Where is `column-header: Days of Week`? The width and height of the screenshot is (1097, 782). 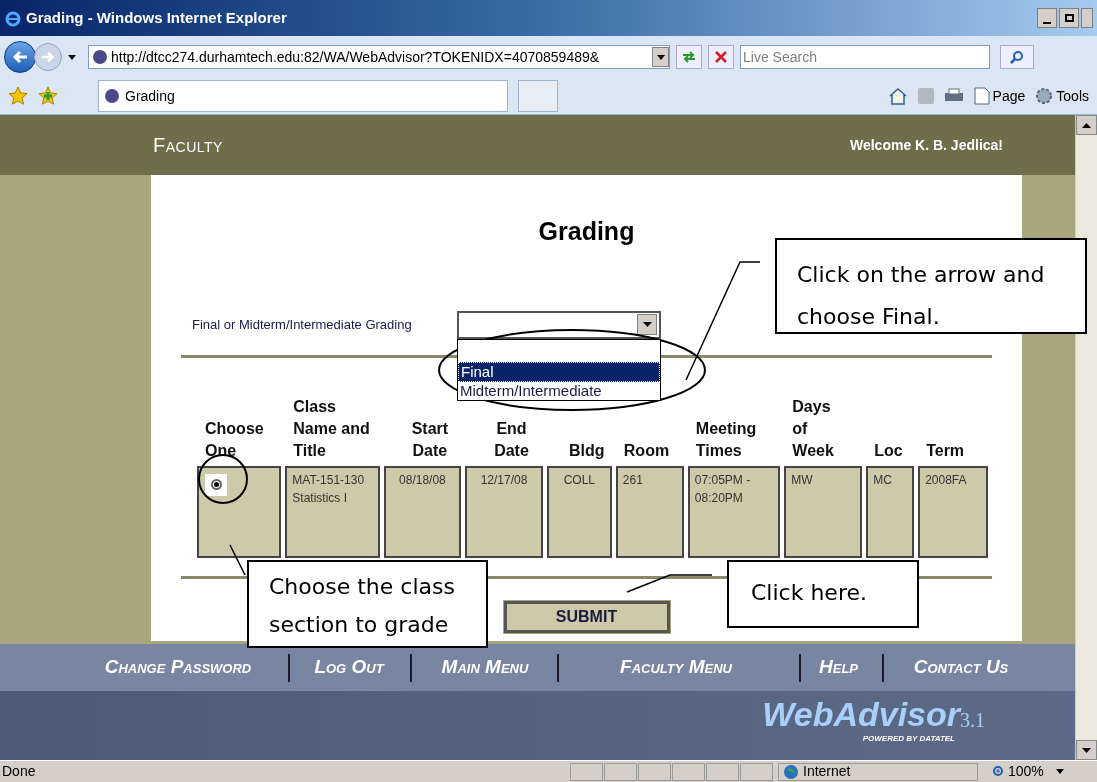 column-header: Days of Week is located at coordinates (813, 428).